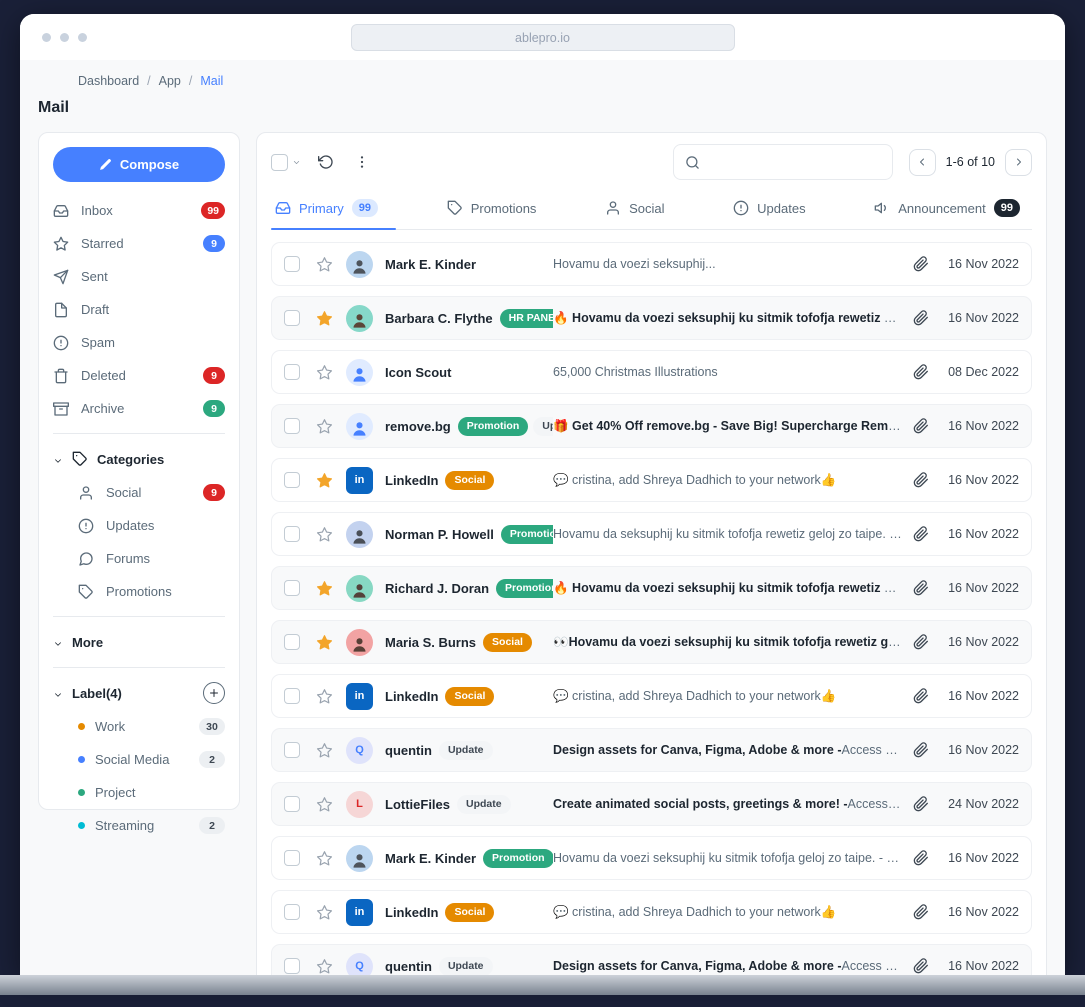 This screenshot has width=1085, height=1007. What do you see at coordinates (139, 825) in the screenshot?
I see `sidebar-label: Streaming 2` at bounding box center [139, 825].